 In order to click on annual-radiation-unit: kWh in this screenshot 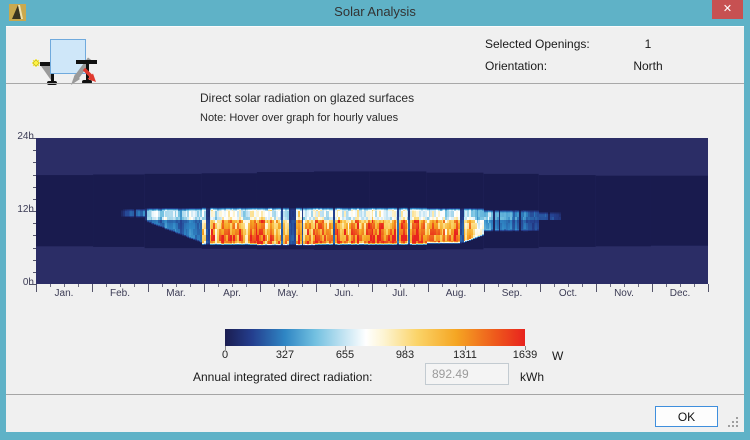, I will do `click(532, 377)`.